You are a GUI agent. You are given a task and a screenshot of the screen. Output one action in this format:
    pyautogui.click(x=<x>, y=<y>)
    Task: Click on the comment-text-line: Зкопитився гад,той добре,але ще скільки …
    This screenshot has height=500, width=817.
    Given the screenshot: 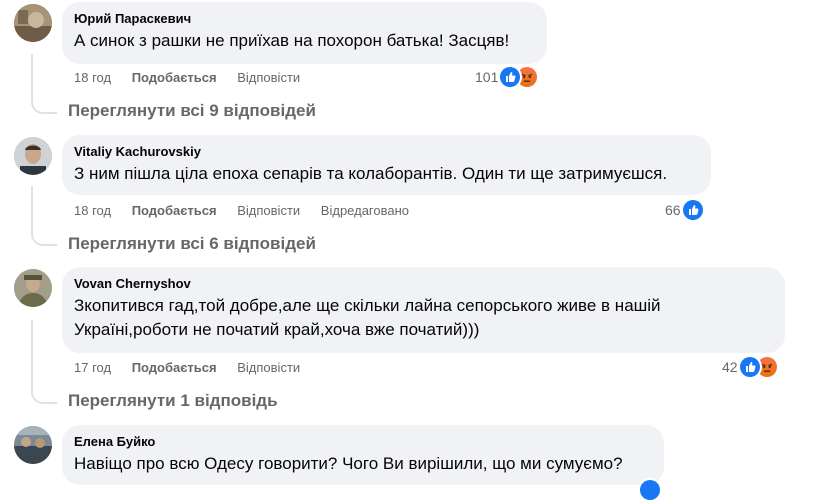 What is the action you would take?
    pyautogui.click(x=367, y=305)
    